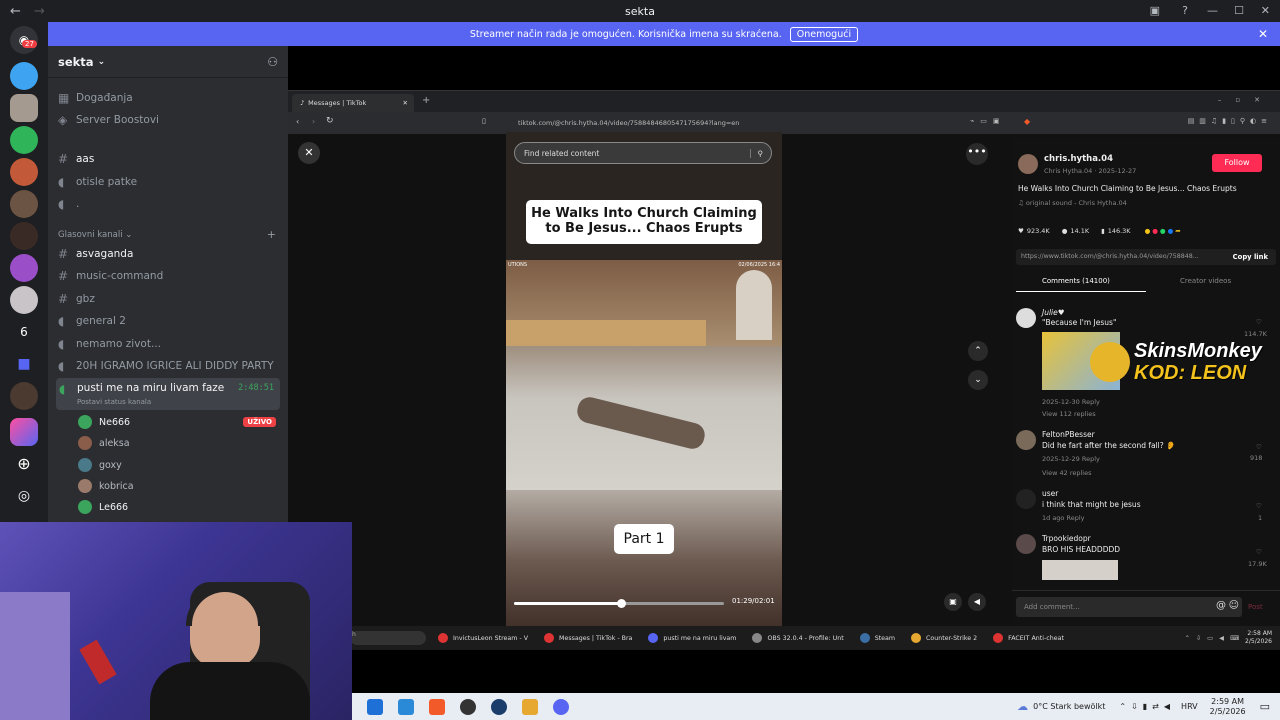 The image size is (1280, 720). I want to click on close-video-icon: ✕, so click(309, 153).